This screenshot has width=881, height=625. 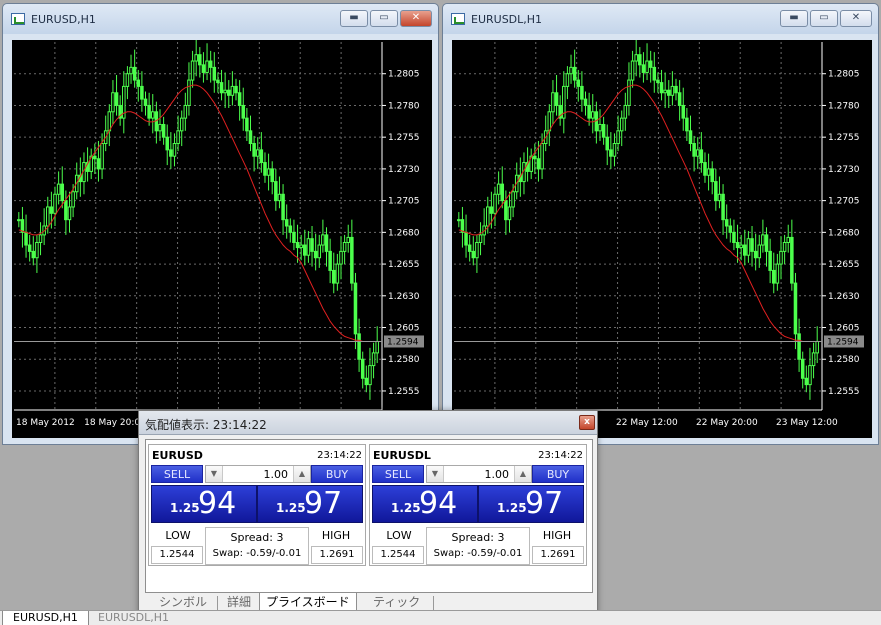 I want to click on chart-window-titlebar: EURUSD,H1 ▬ ▭ ✕, so click(x=220, y=19).